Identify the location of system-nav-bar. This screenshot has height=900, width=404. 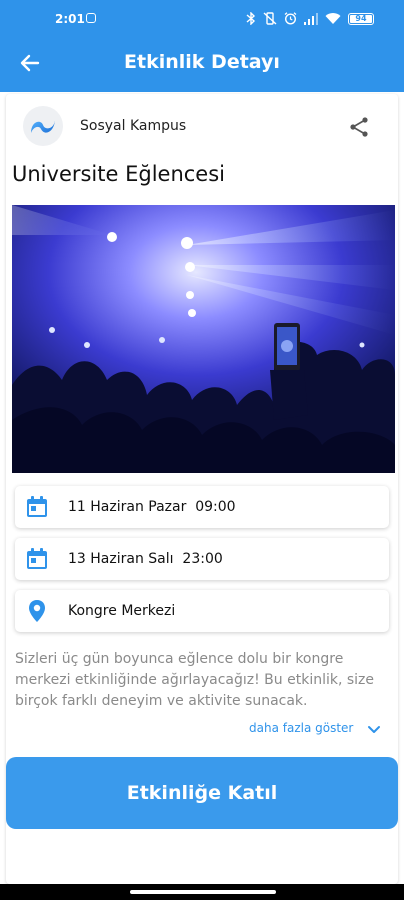
(202, 892).